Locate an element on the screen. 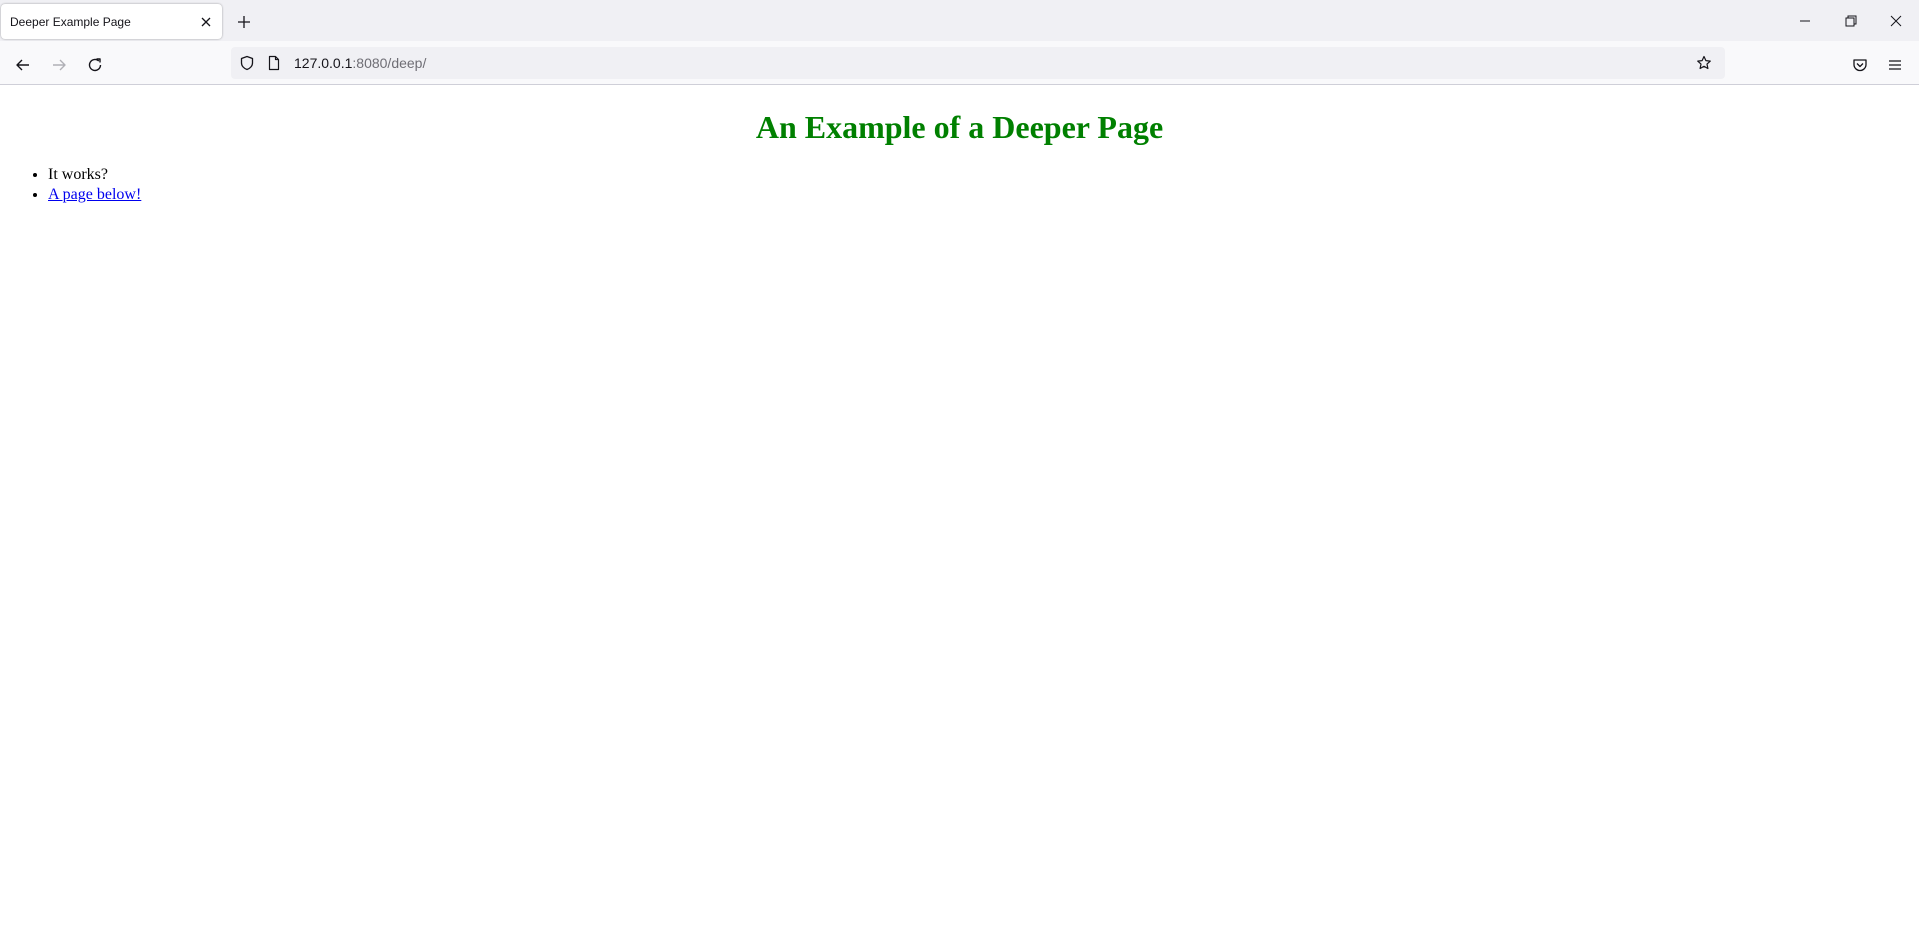  url-path: :8080/deep/ is located at coordinates (389, 63).